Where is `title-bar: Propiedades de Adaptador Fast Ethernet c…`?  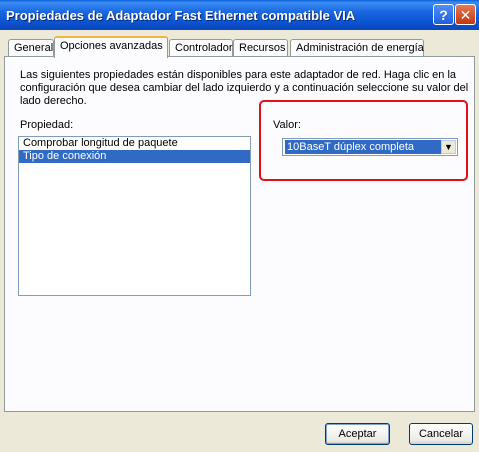
title-bar: Propiedades de Adaptador Fast Ethernet c… is located at coordinates (239, 15).